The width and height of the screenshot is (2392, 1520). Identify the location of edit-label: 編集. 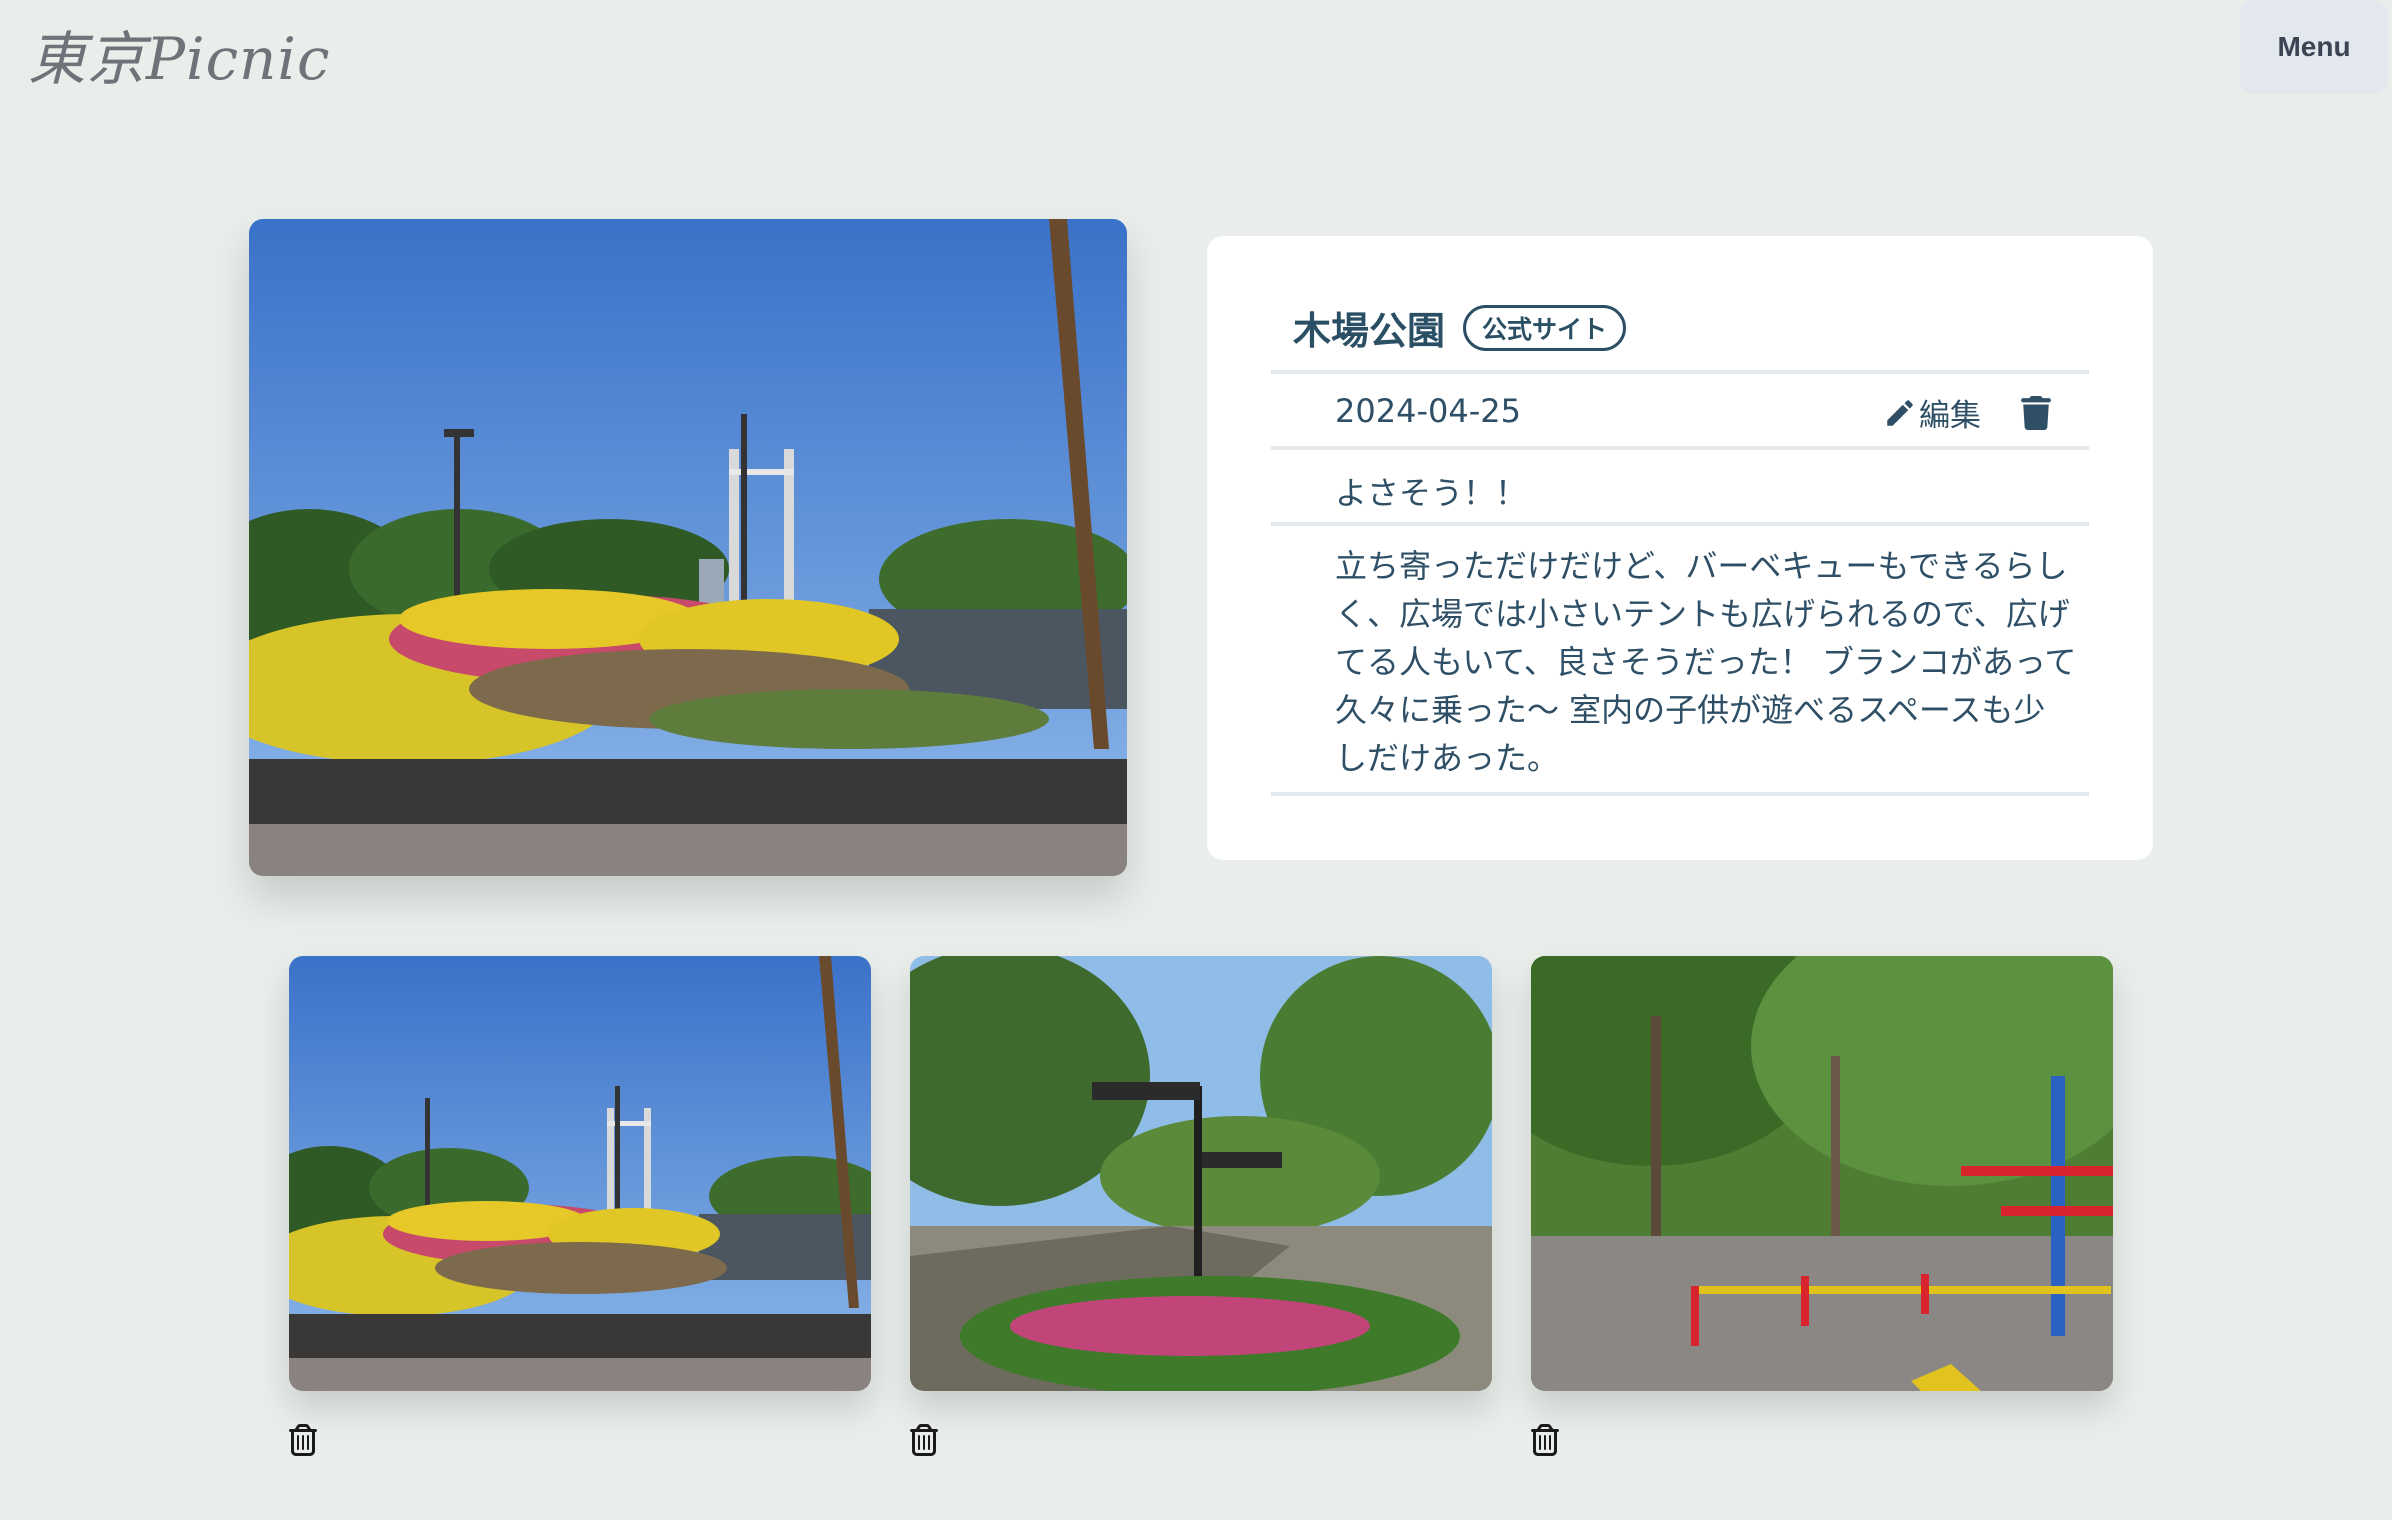
(1950, 416).